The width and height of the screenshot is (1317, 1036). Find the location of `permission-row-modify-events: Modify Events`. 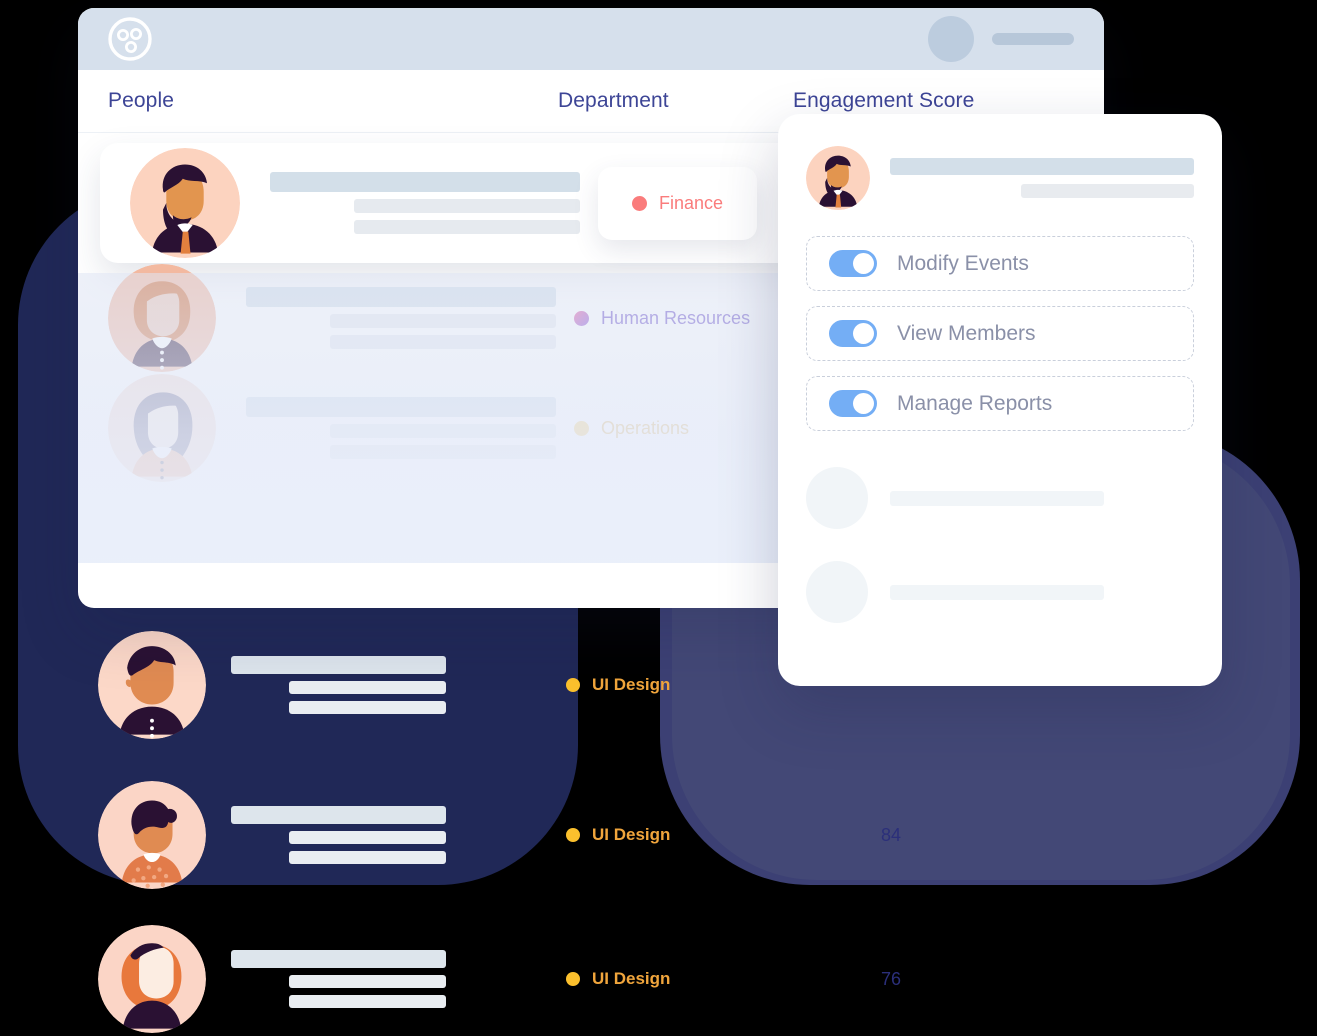

permission-row-modify-events: Modify Events is located at coordinates (1000, 263).